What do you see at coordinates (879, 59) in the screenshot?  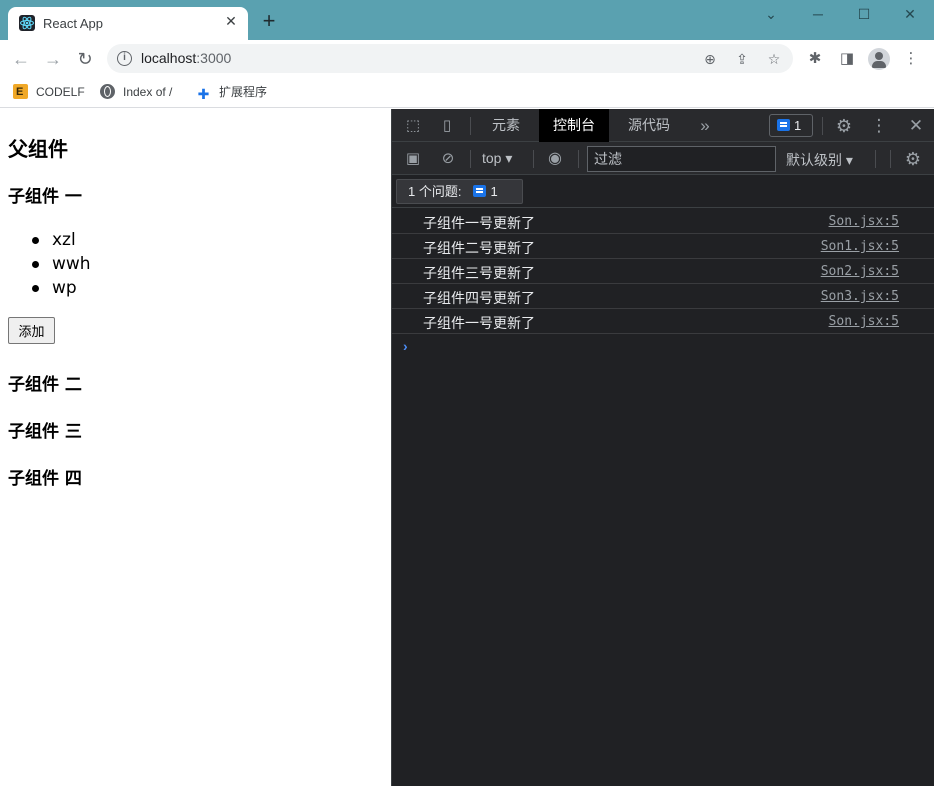 I see `profile-avatar-icon` at bounding box center [879, 59].